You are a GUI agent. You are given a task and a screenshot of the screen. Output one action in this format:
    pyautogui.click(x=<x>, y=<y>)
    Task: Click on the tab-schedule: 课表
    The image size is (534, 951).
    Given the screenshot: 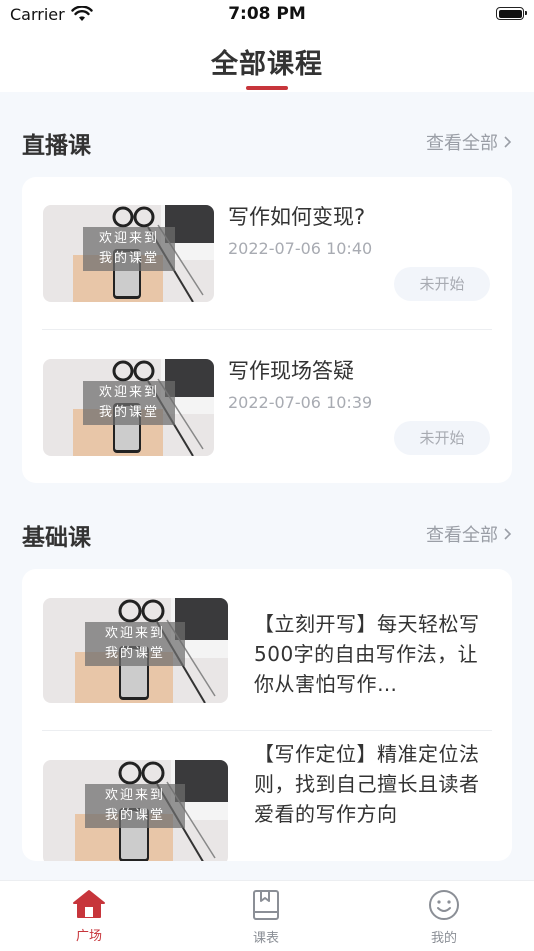 What is the action you would take?
    pyautogui.click(x=266, y=919)
    